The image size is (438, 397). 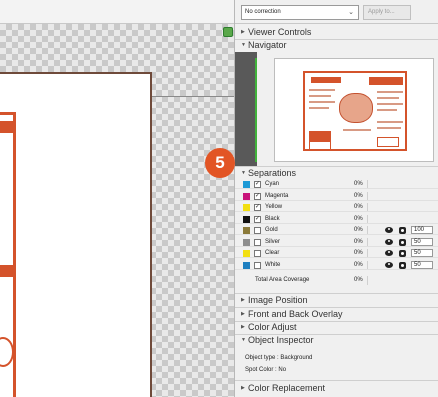 What do you see at coordinates (220, 163) in the screenshot?
I see `step-marker-badge: 5` at bounding box center [220, 163].